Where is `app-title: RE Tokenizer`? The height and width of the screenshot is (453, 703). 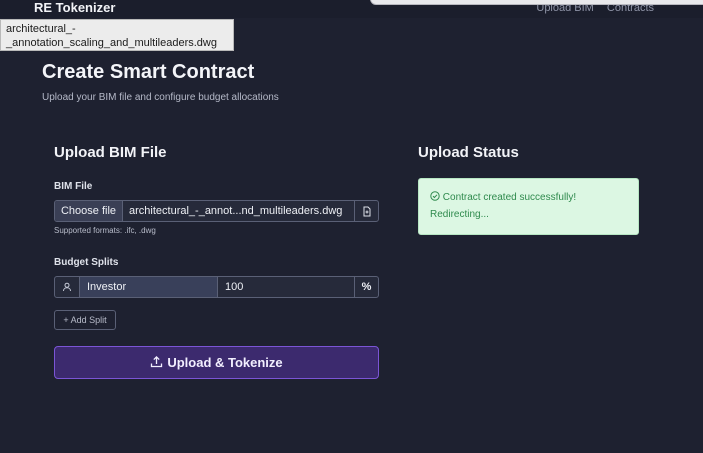 app-title: RE Tokenizer is located at coordinates (75, 7).